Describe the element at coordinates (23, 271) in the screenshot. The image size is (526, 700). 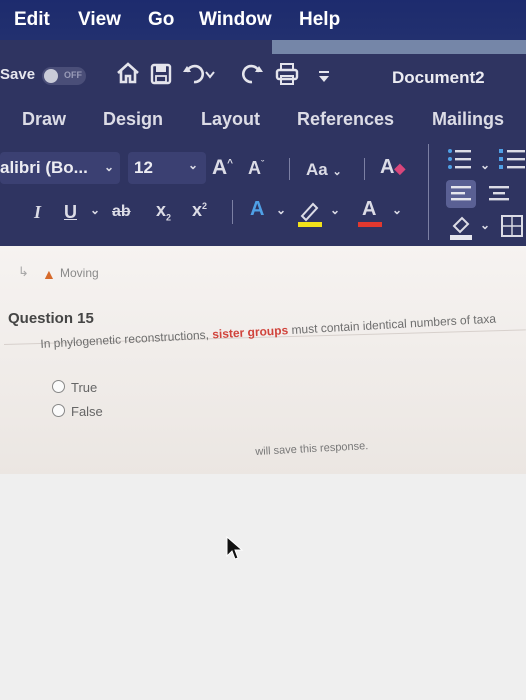
I see `reply-arrow-icon: ↳` at that location.